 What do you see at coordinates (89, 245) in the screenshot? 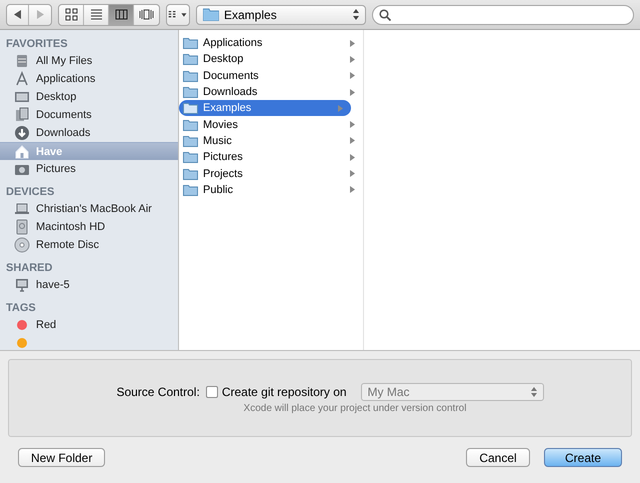
I see `sidebar-item: Remote Disc` at bounding box center [89, 245].